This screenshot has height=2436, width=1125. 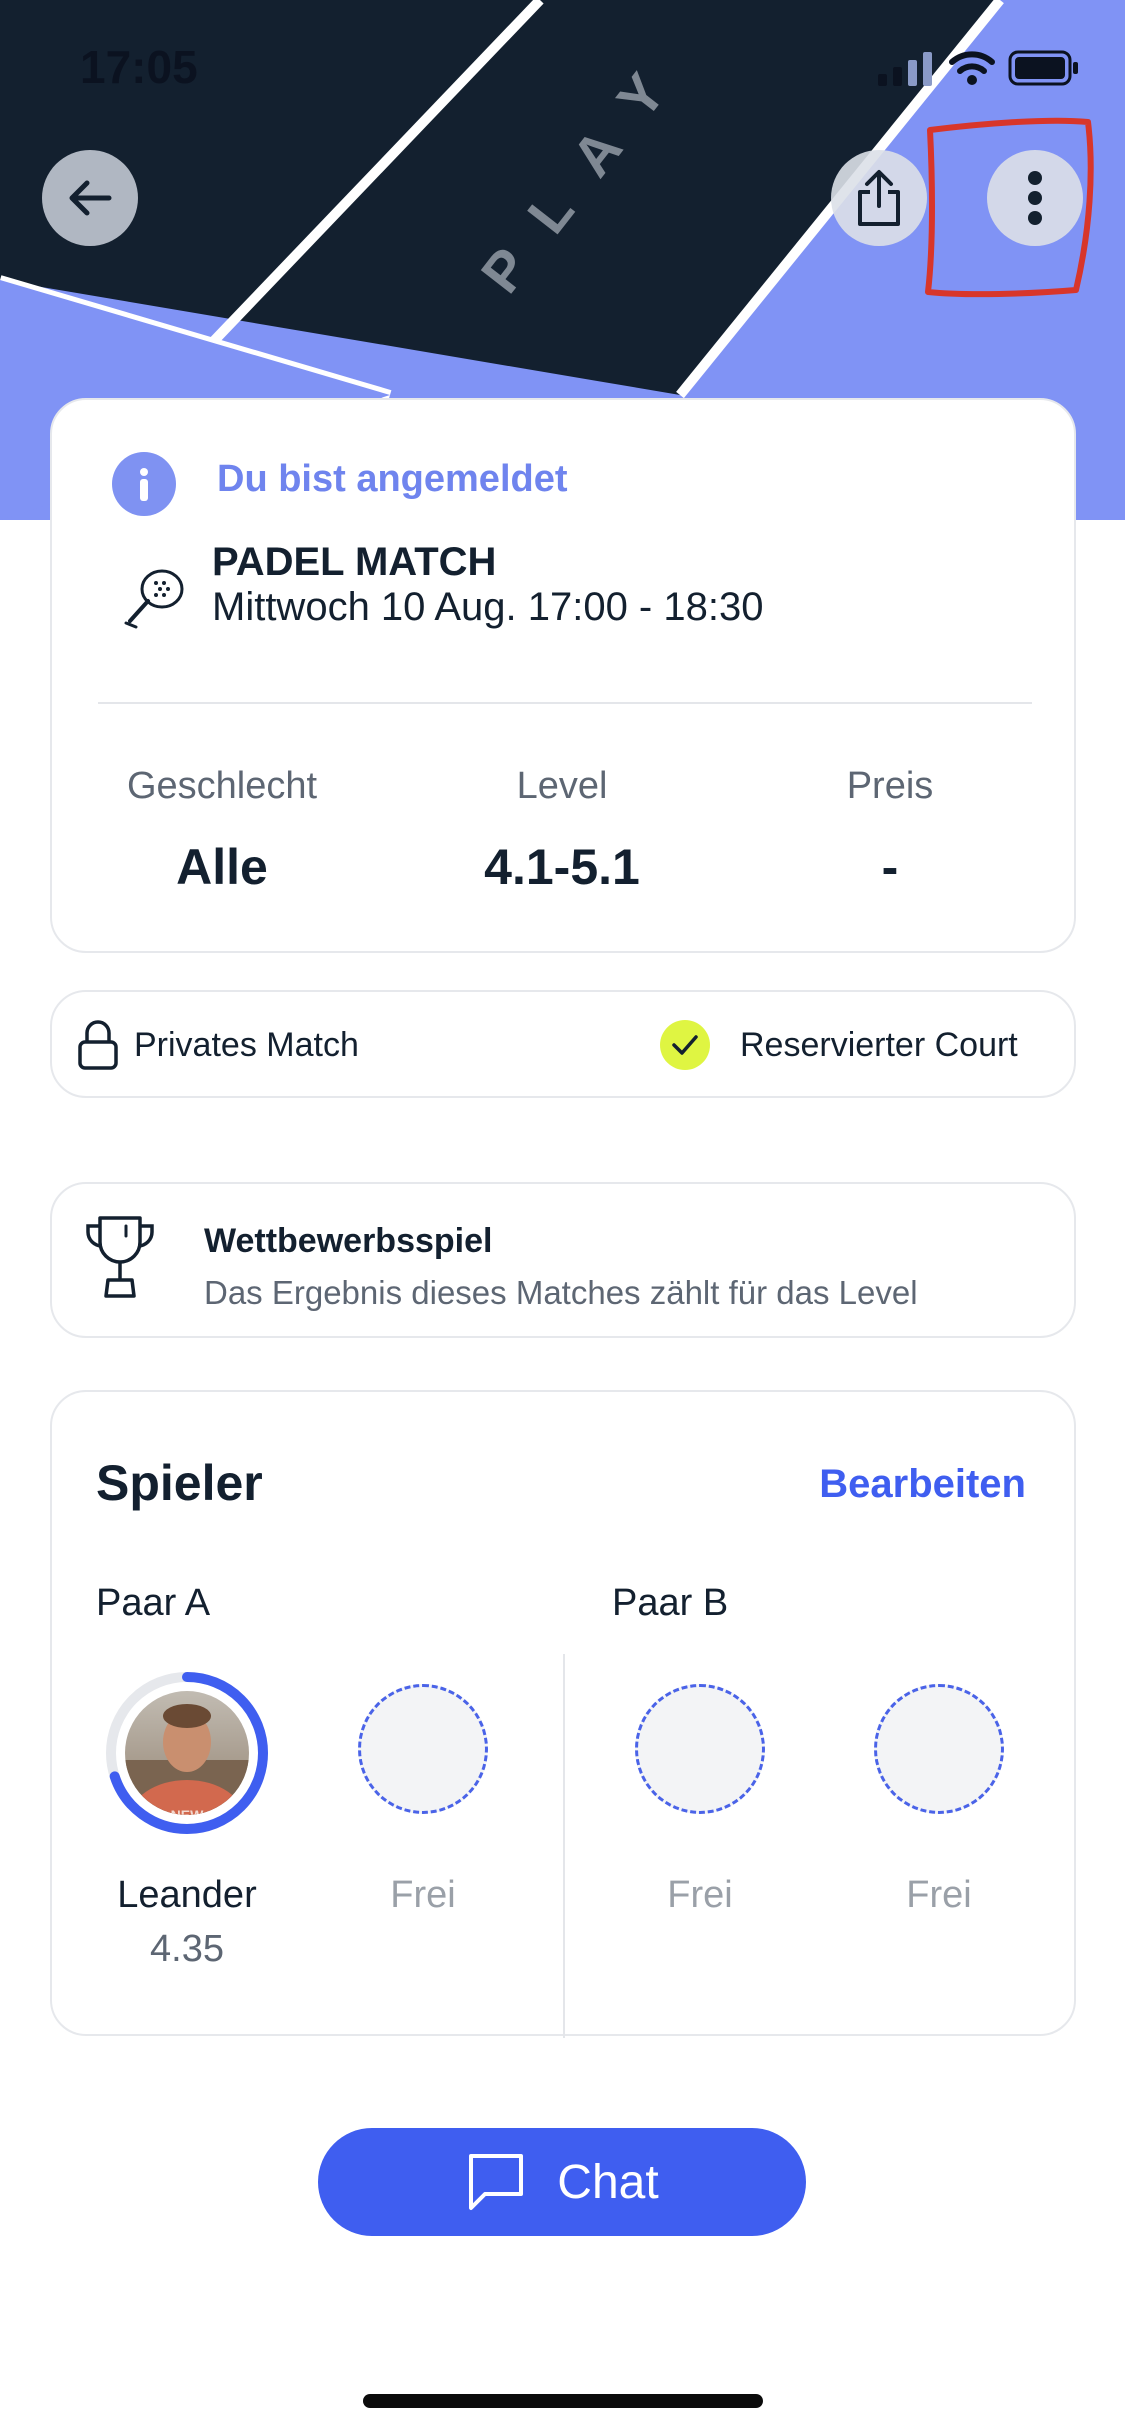 I want to click on home-indicator, so click(x=563, y=2401).